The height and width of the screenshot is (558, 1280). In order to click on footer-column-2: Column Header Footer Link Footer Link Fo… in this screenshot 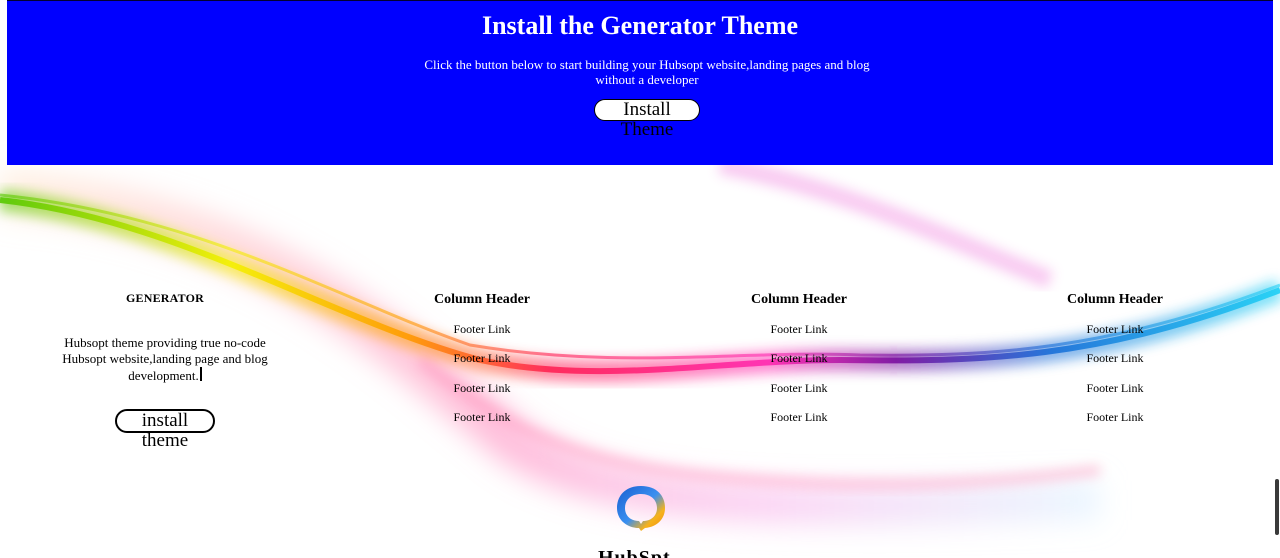, I will do `click(799, 364)`.